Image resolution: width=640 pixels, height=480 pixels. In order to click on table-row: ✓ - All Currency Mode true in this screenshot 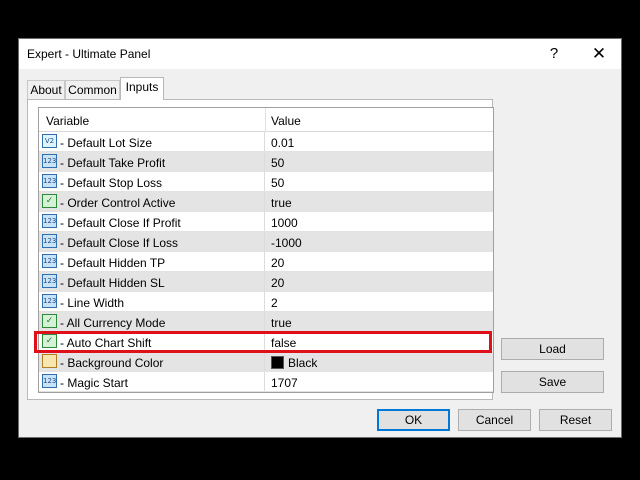, I will do `click(266, 322)`.